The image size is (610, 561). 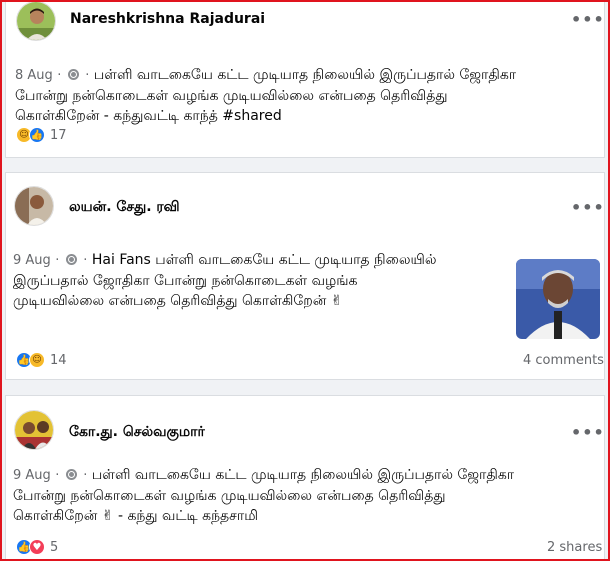 I want to click on post-author-name: கோ.து. செல்வகுமார், so click(x=137, y=433).